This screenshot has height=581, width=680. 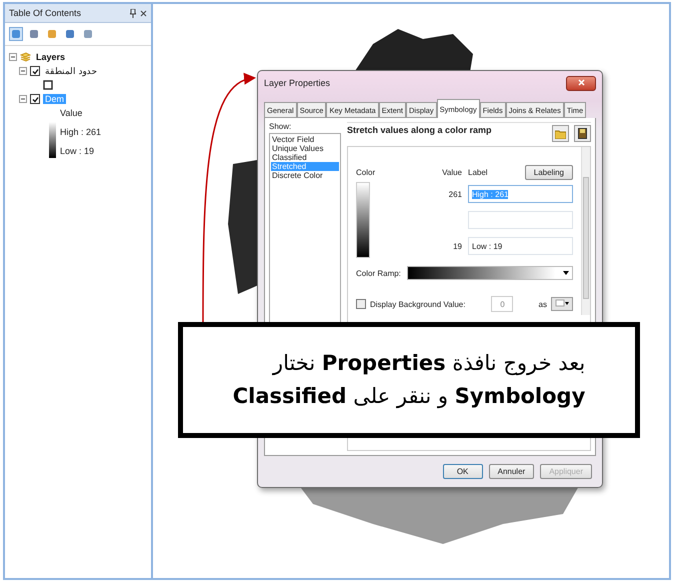 I want to click on close-button, so click(x=581, y=83).